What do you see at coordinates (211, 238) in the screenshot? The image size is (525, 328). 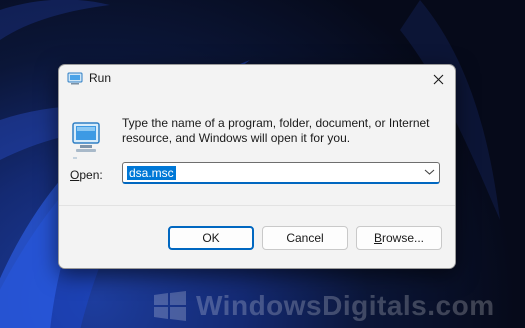 I see `ok-button: OK` at bounding box center [211, 238].